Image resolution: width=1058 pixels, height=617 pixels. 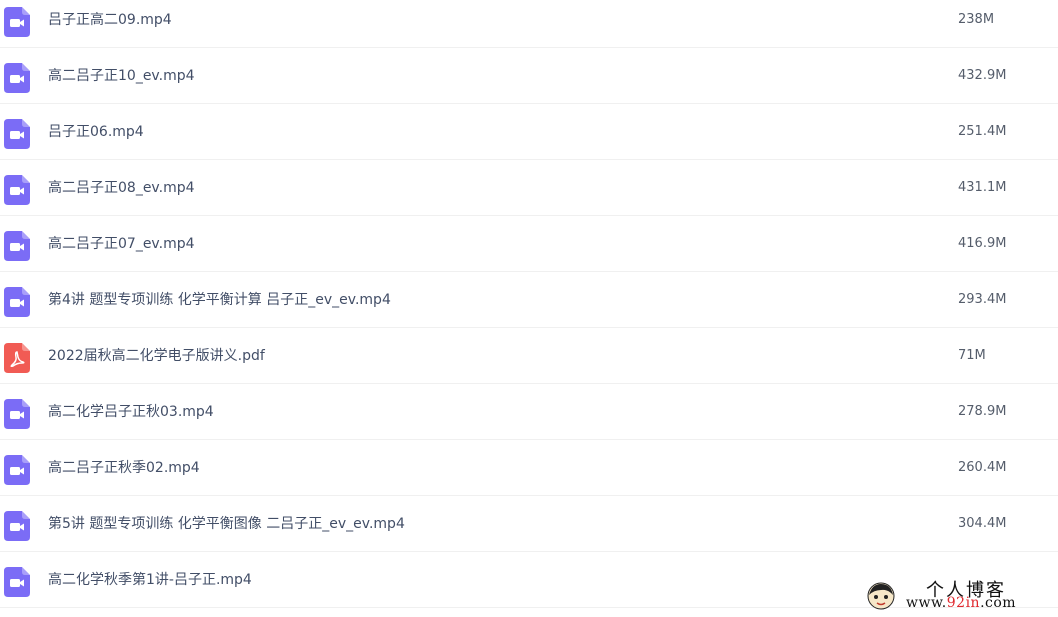 I want to click on file-size: 416.9M, so click(x=982, y=243).